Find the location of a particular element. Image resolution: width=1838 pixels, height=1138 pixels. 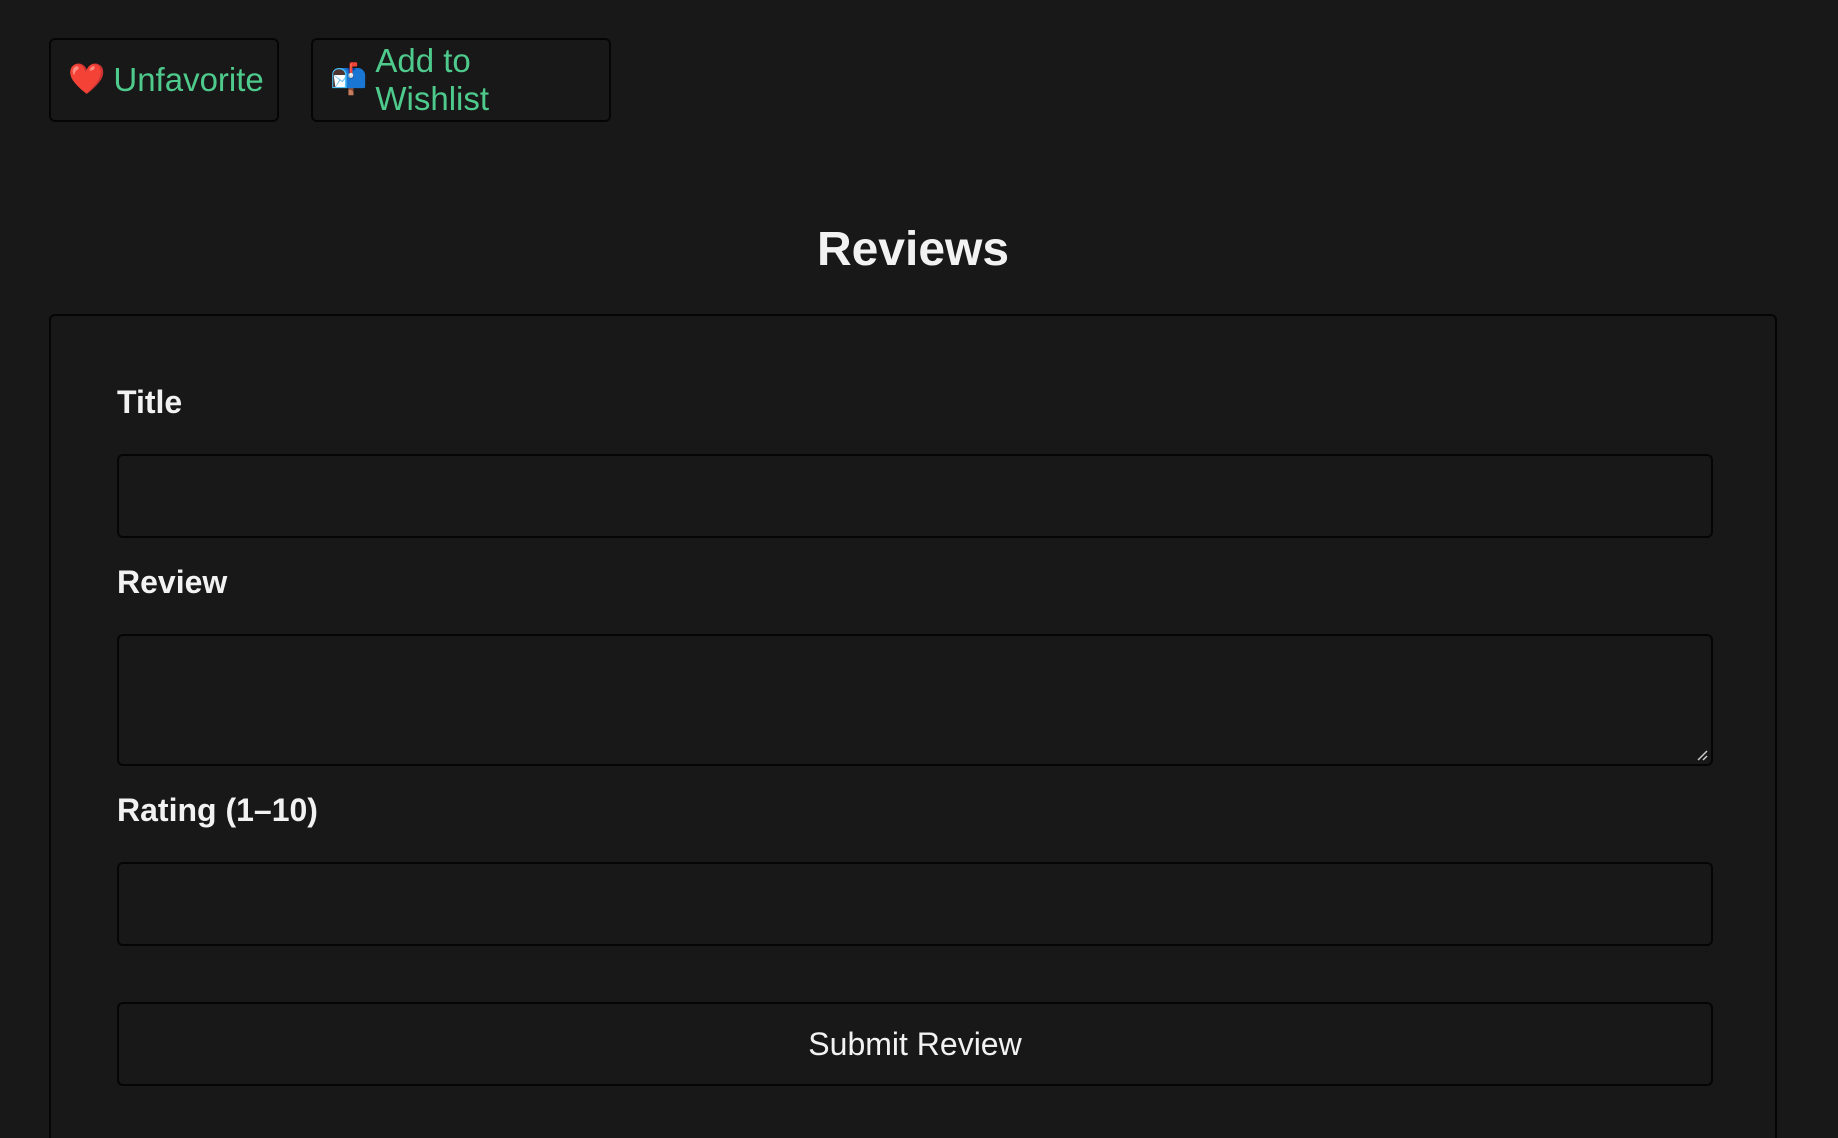

add-to-wishlist-button: 📬 Add to Wishlist is located at coordinates (461, 80).